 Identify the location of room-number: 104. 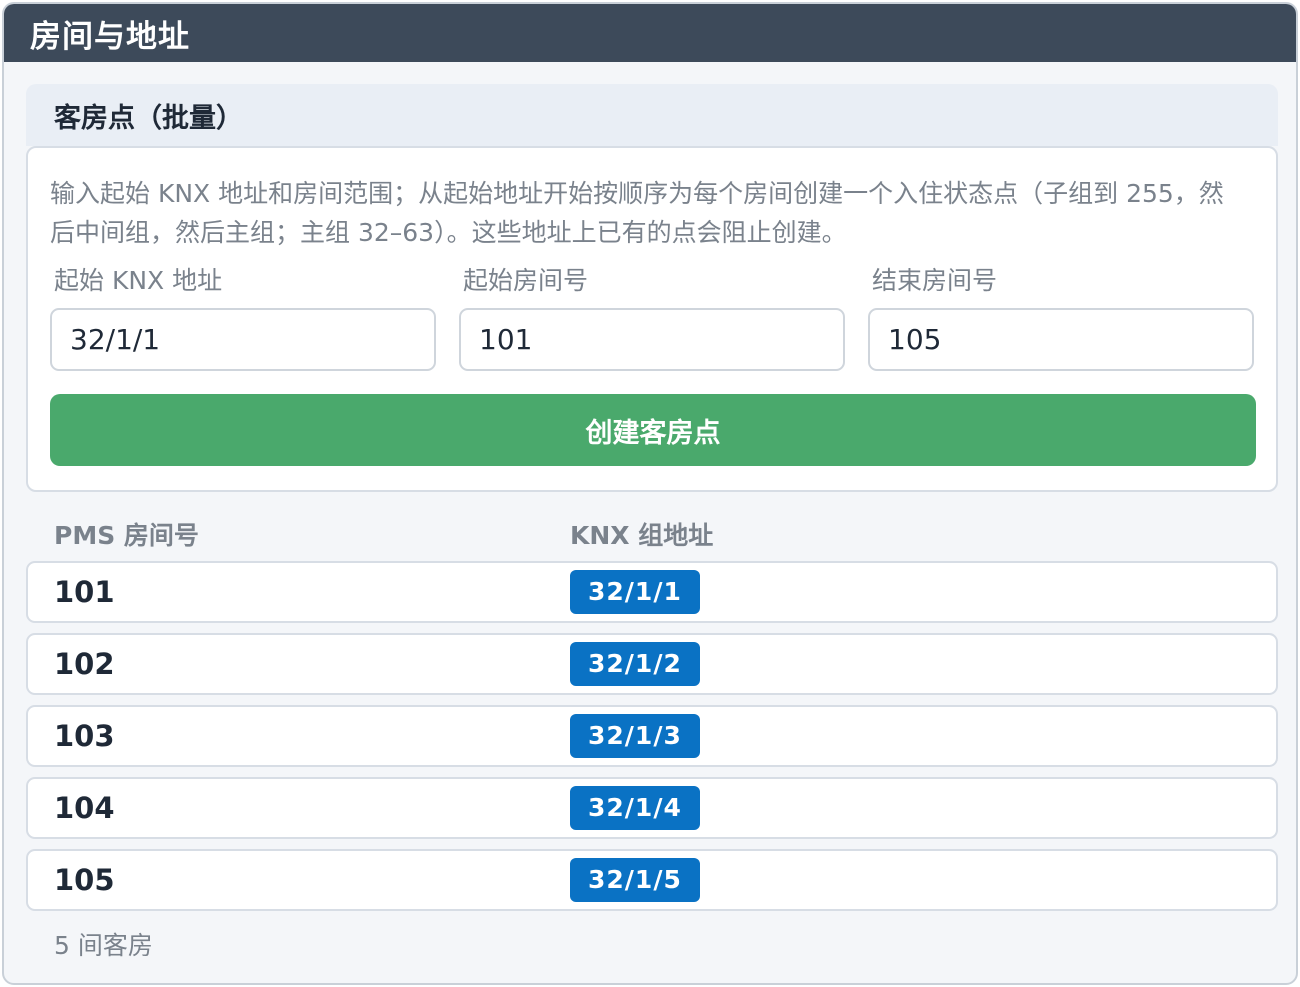
(84, 808).